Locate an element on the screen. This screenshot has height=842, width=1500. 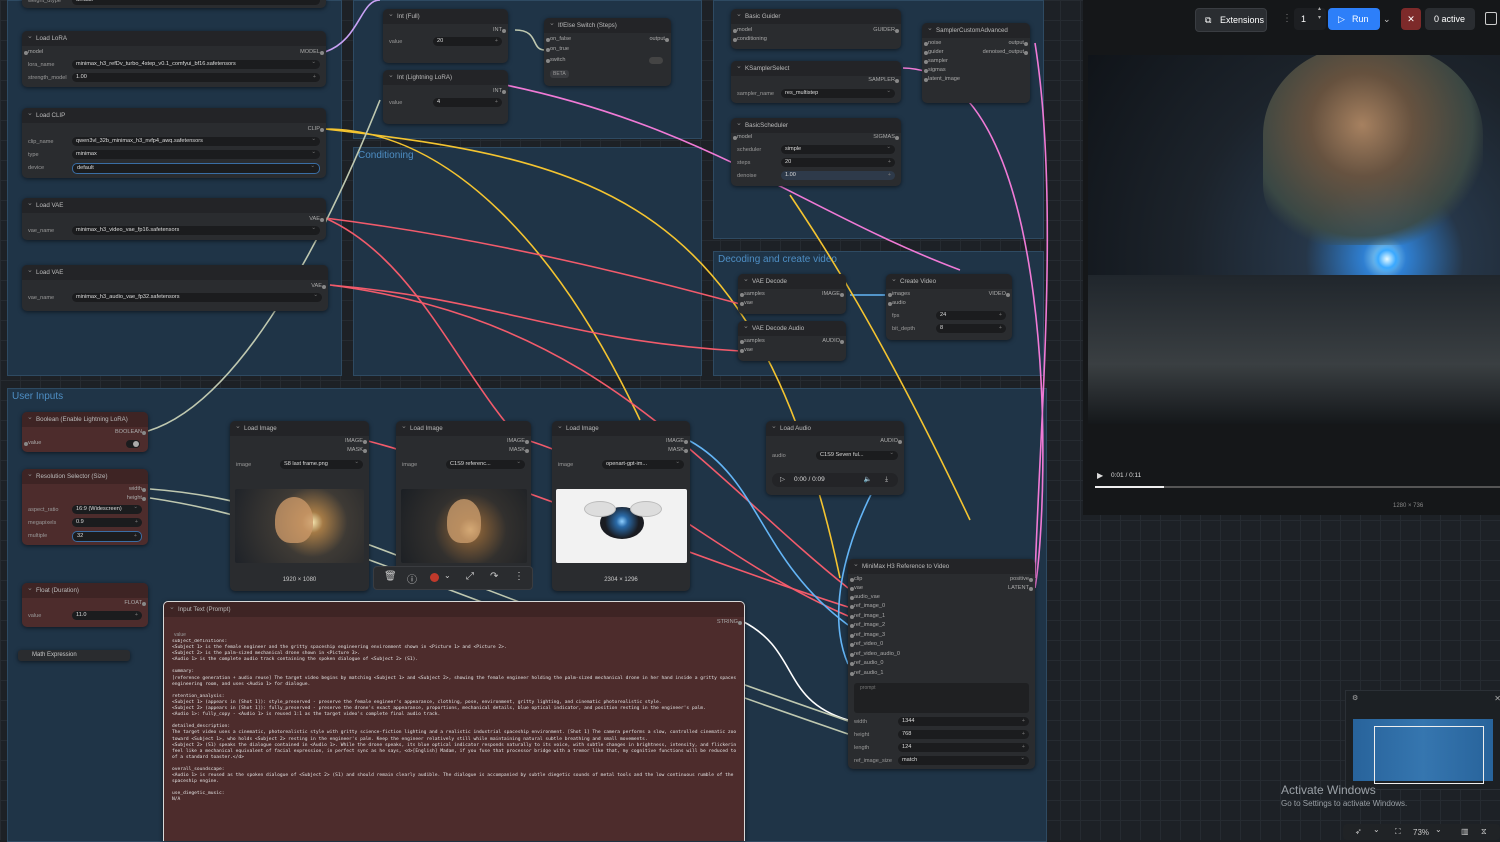
download-icon: ⤓ is located at coordinates (886, 480).